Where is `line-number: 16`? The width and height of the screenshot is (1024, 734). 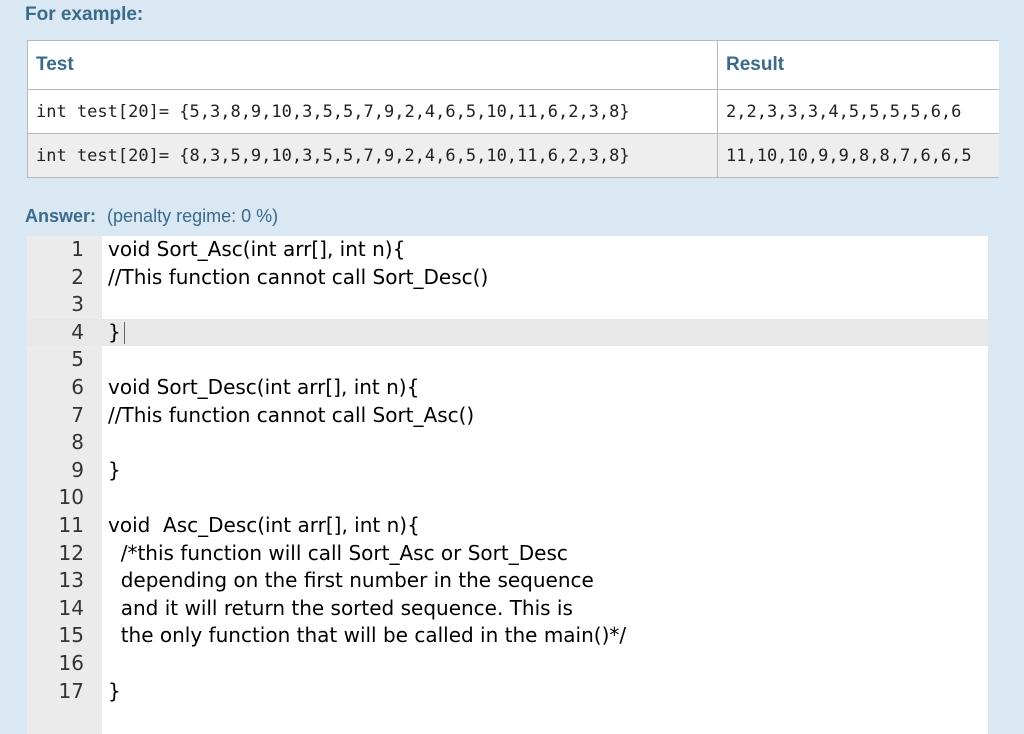 line-number: 16 is located at coordinates (71, 663).